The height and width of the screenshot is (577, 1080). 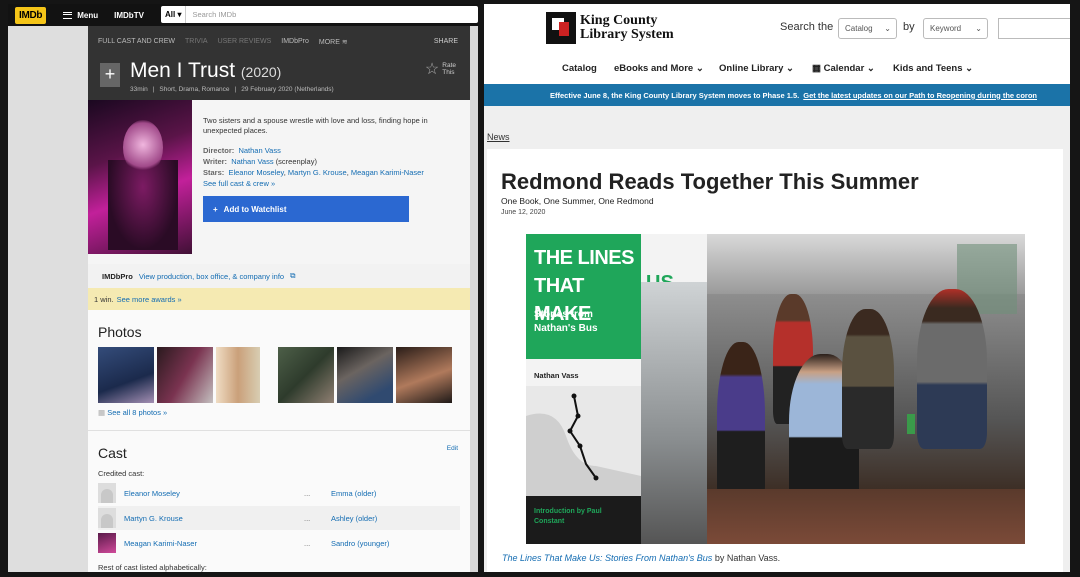 I want to click on menu-label: Menu, so click(x=88, y=15).